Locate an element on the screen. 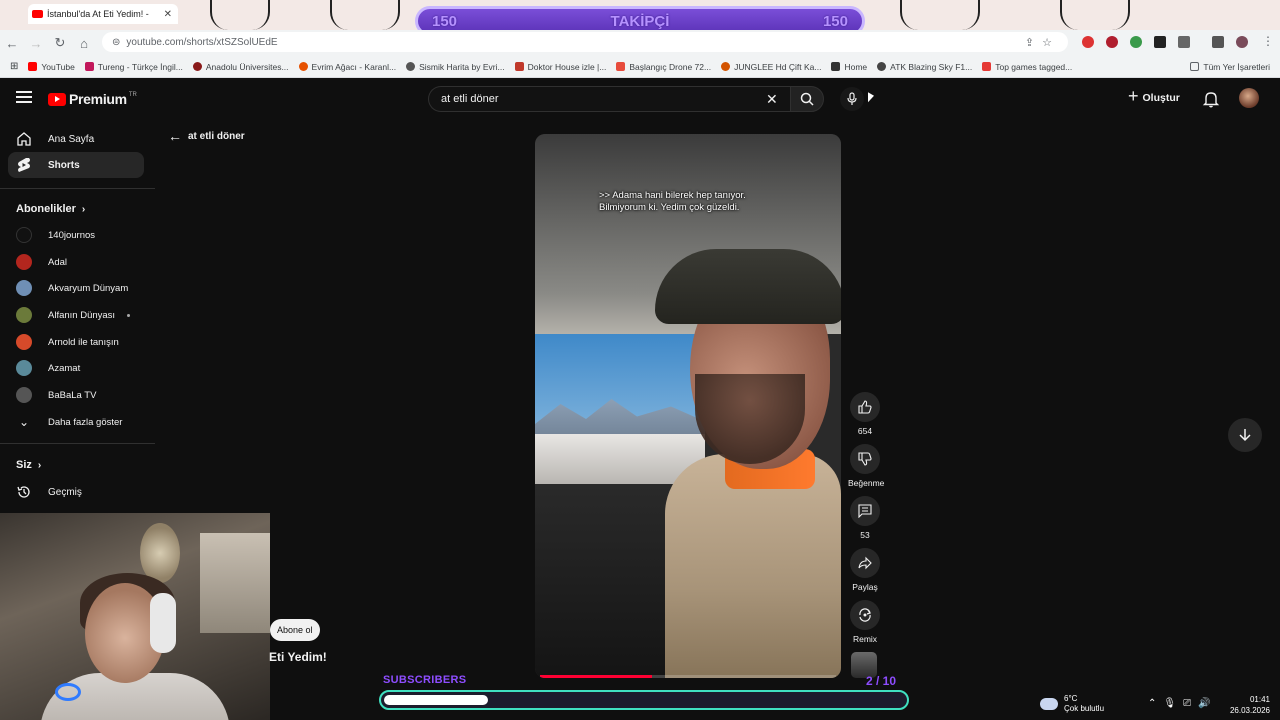 The image size is (1280, 720). subscribers-goal-bar is located at coordinates (644, 700).